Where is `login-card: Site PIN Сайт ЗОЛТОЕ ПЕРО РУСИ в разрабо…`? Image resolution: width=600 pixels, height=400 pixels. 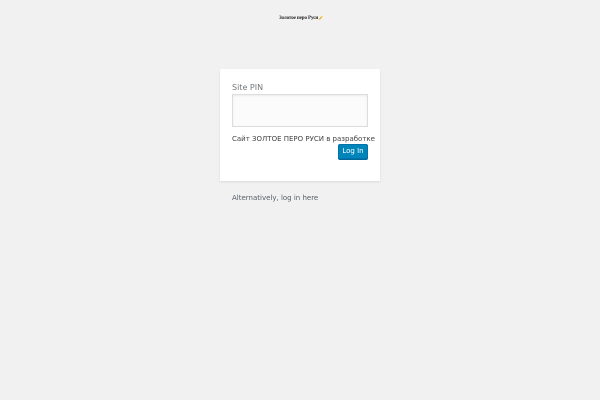 login-card: Site PIN Сайт ЗОЛТОЕ ПЕРО РУСИ в разрабо… is located at coordinates (300, 125).